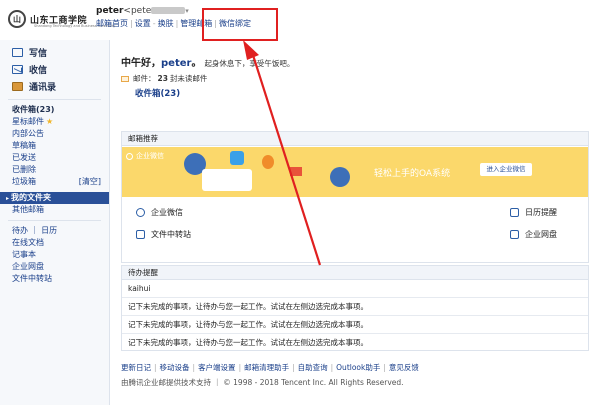  I want to click on tool-todo-calendar-label: 待办 ｜ 日历, so click(35, 230).